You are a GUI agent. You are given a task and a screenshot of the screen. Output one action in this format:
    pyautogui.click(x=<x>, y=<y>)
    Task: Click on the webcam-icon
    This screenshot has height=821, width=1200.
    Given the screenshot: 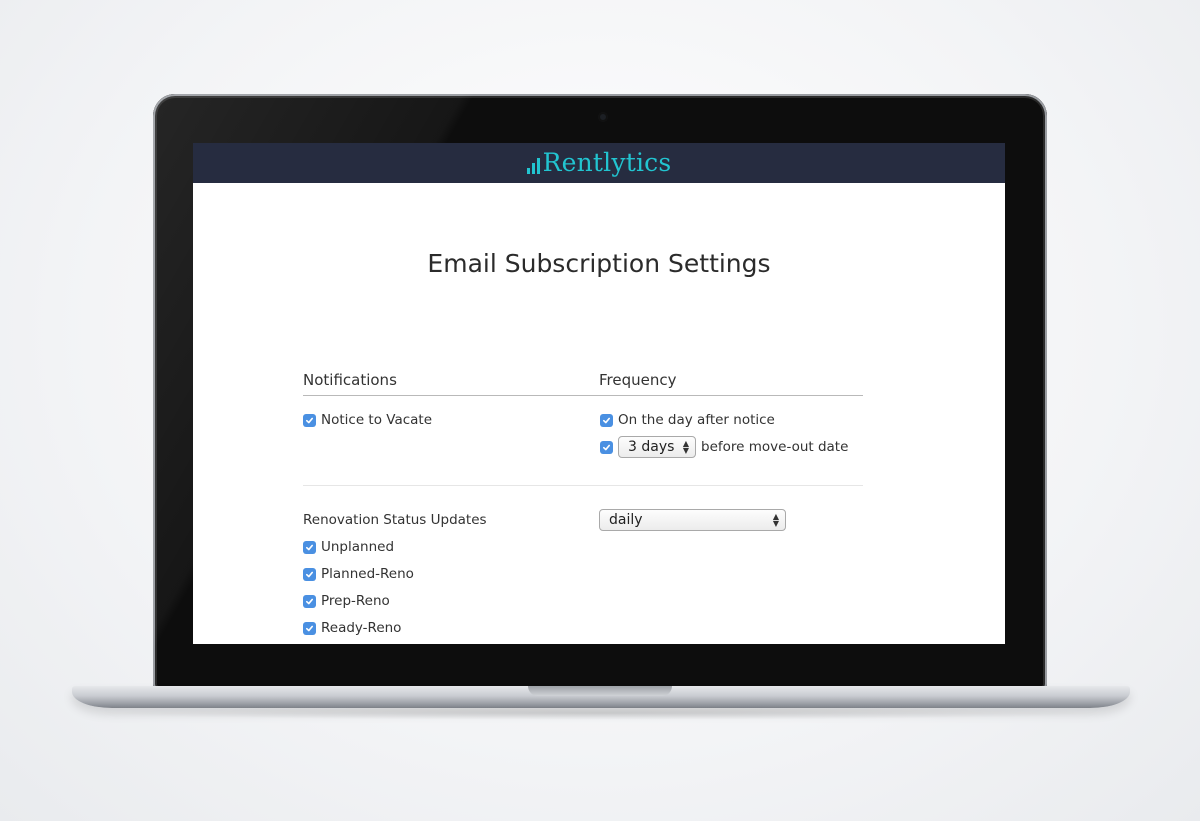 What is the action you would take?
    pyautogui.click(x=603, y=117)
    